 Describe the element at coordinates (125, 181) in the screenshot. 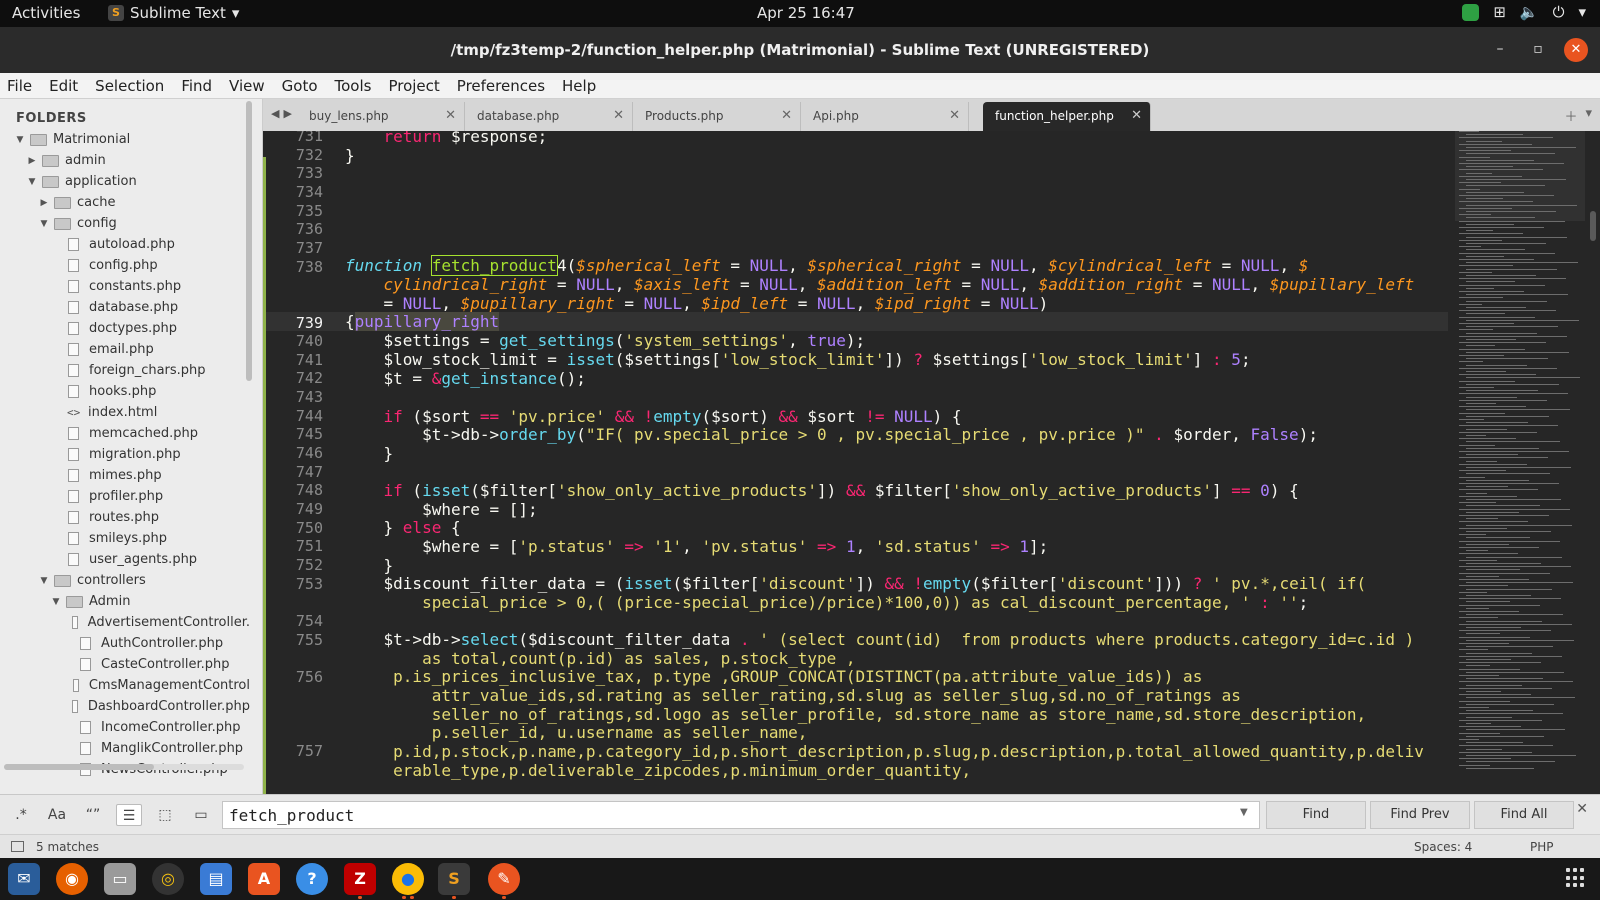

I see `sidebar-folder: ▼ application` at that location.